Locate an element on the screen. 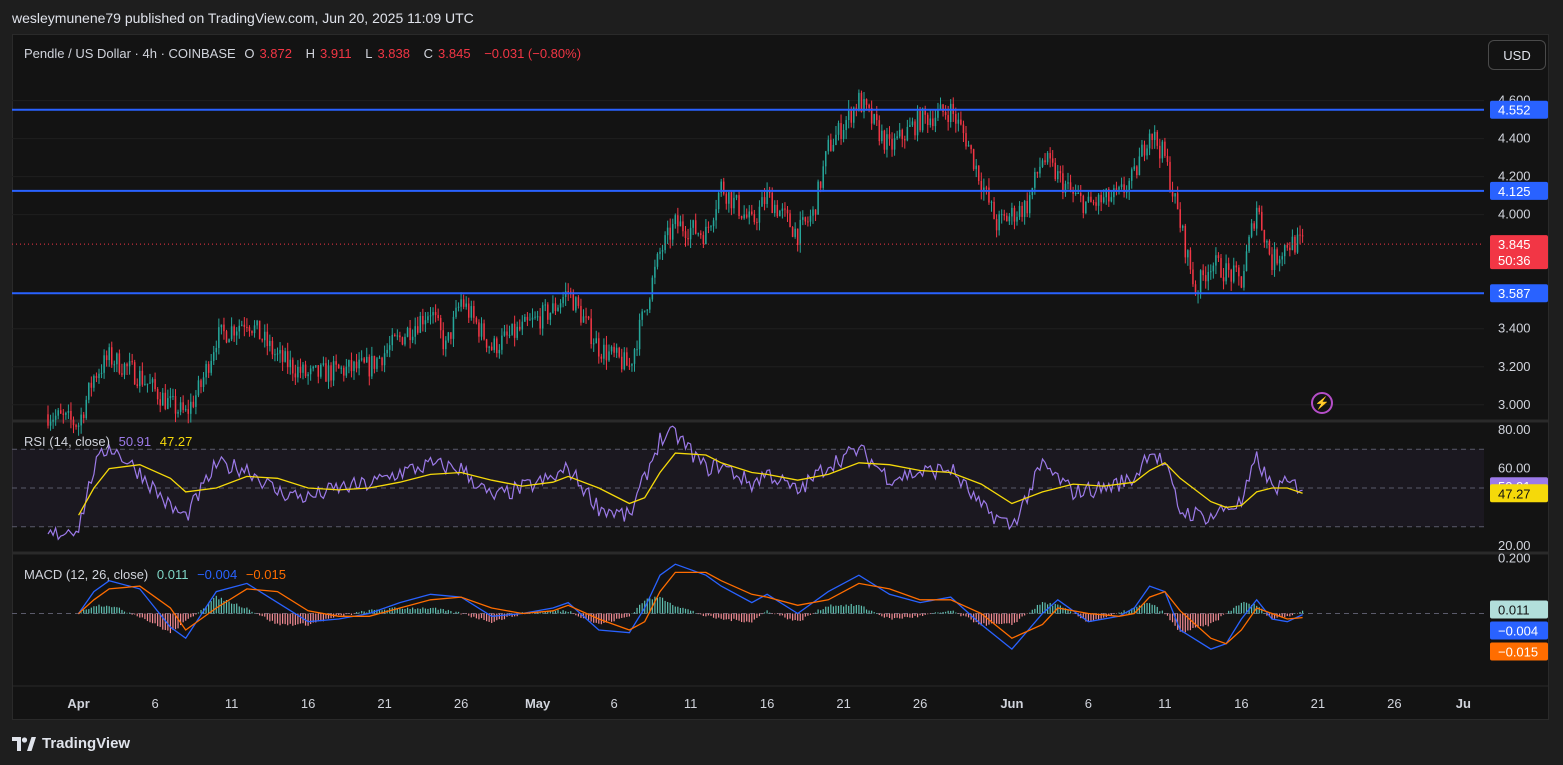  open-label: O is located at coordinates (249, 53).